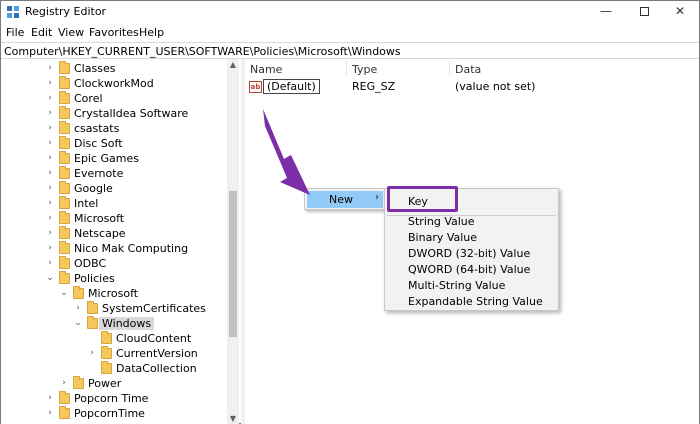  I want to click on menu-edit: Edit, so click(41, 32).